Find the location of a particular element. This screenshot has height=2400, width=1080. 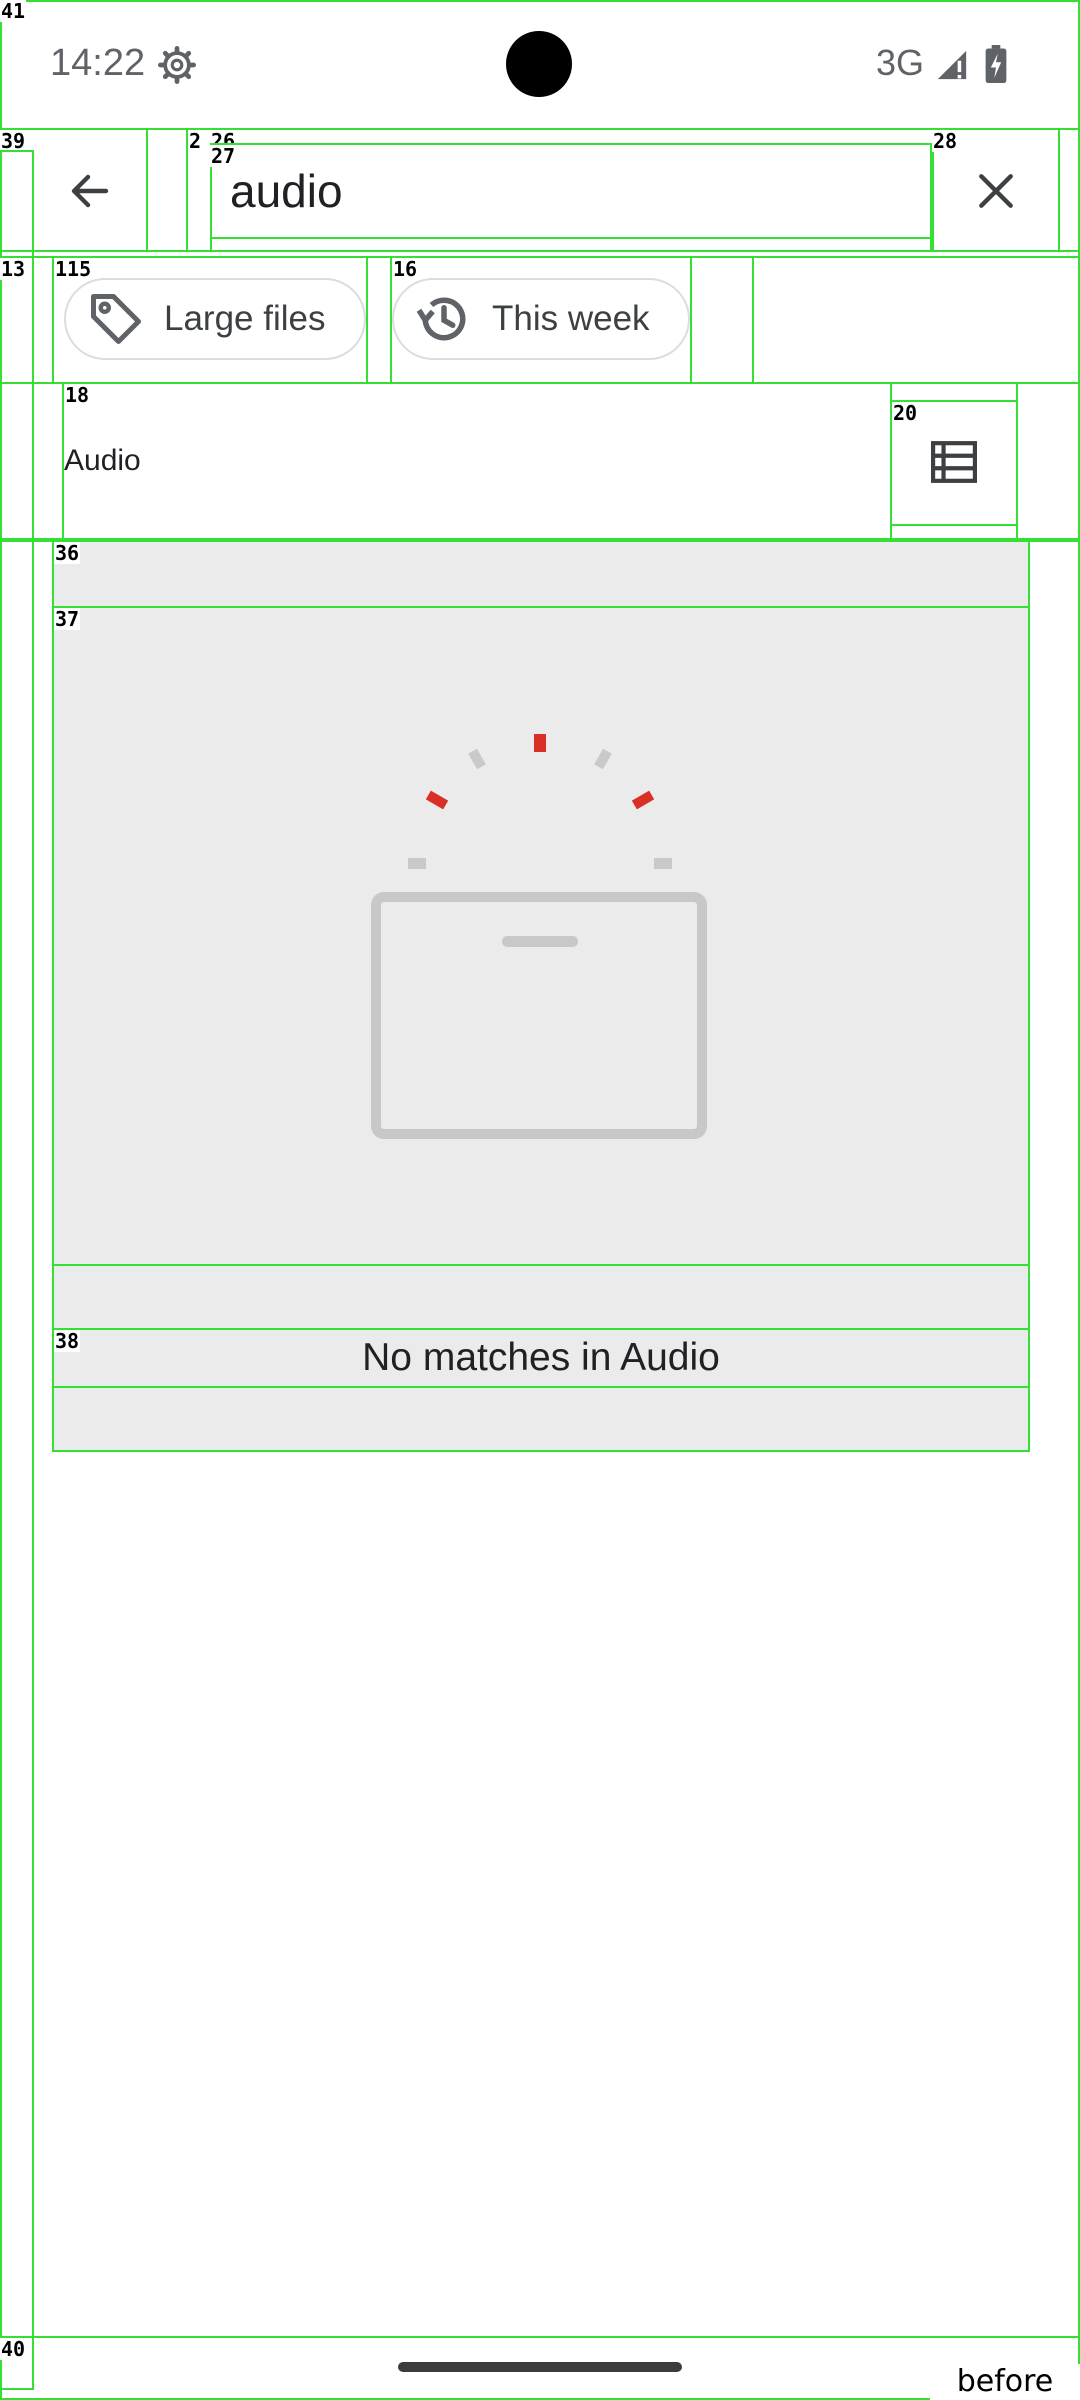

outline-chip-tail is located at coordinates (722, 320).